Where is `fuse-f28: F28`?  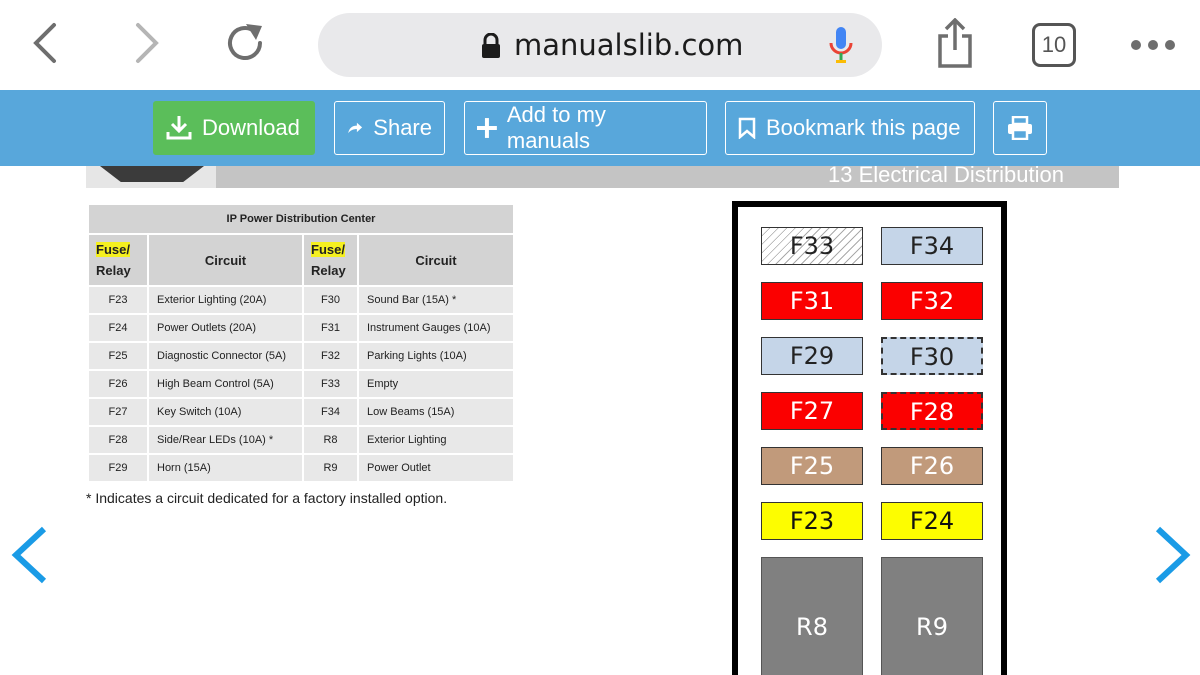 fuse-f28: F28 is located at coordinates (932, 411).